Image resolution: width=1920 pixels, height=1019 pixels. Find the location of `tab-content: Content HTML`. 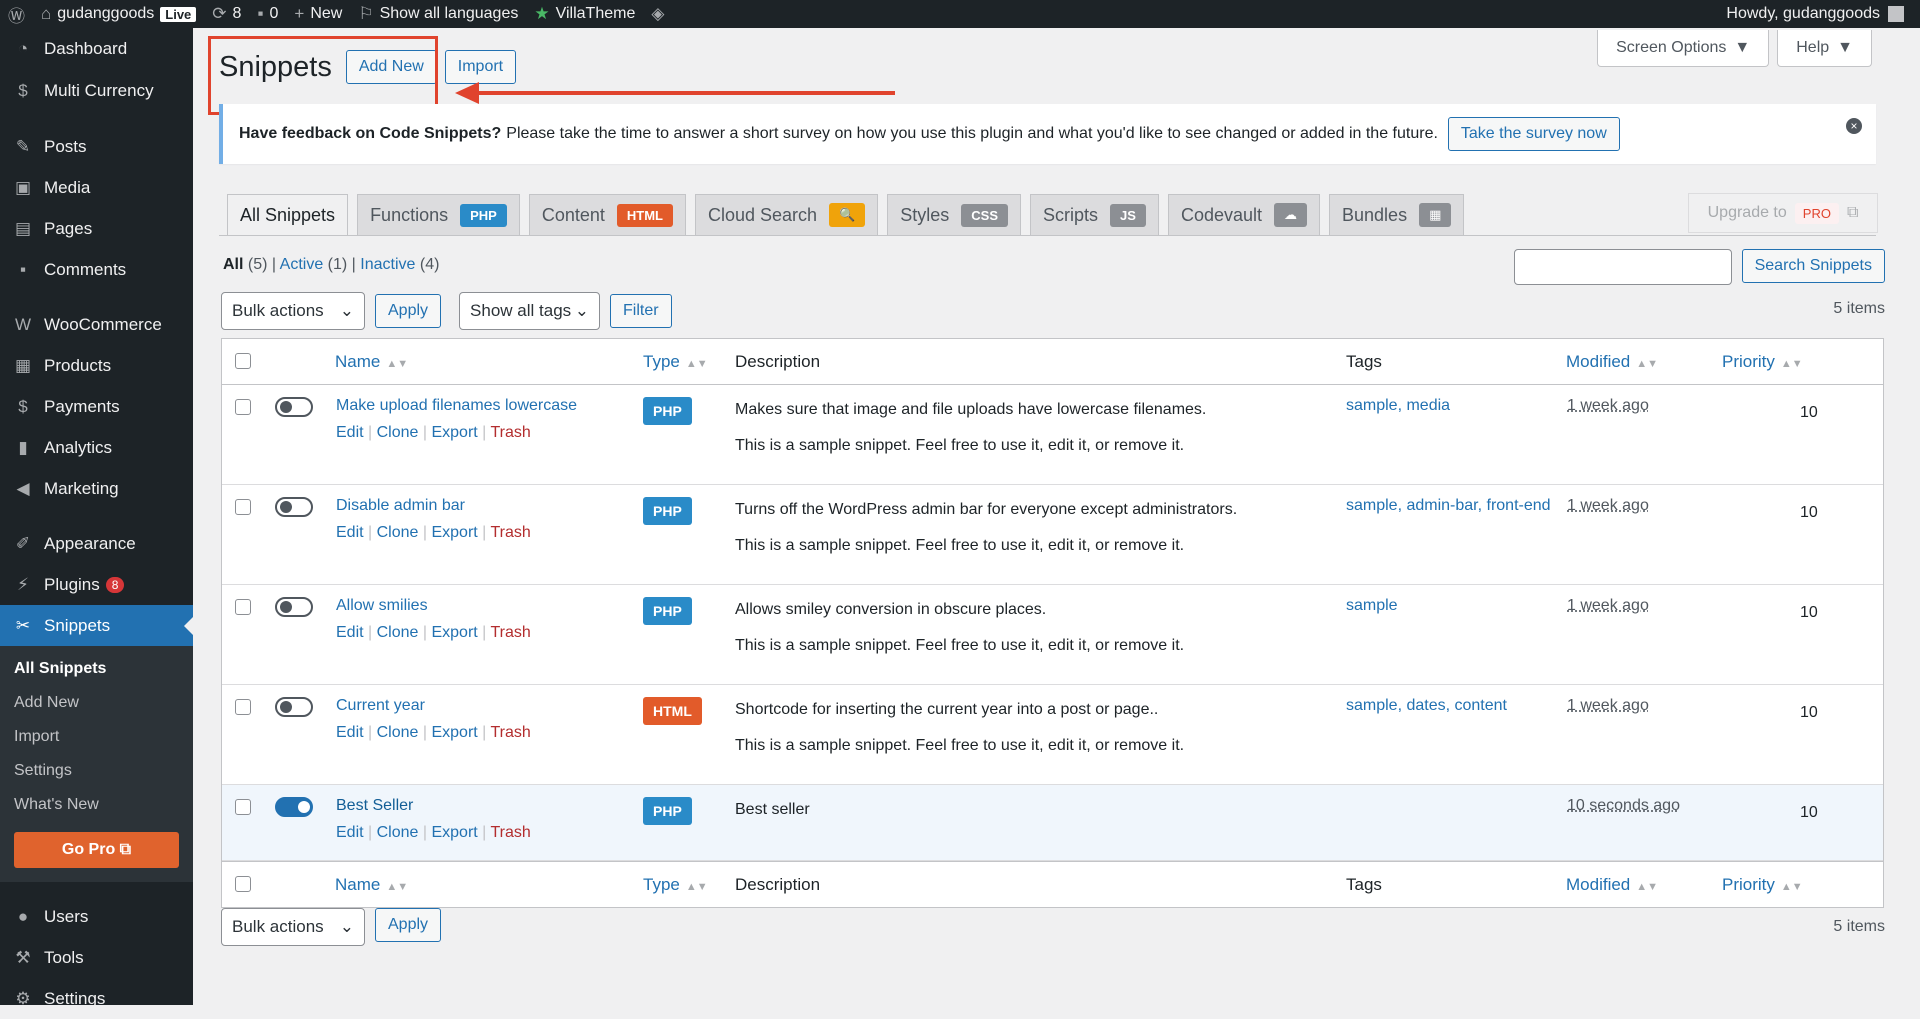

tab-content: Content HTML is located at coordinates (607, 215).